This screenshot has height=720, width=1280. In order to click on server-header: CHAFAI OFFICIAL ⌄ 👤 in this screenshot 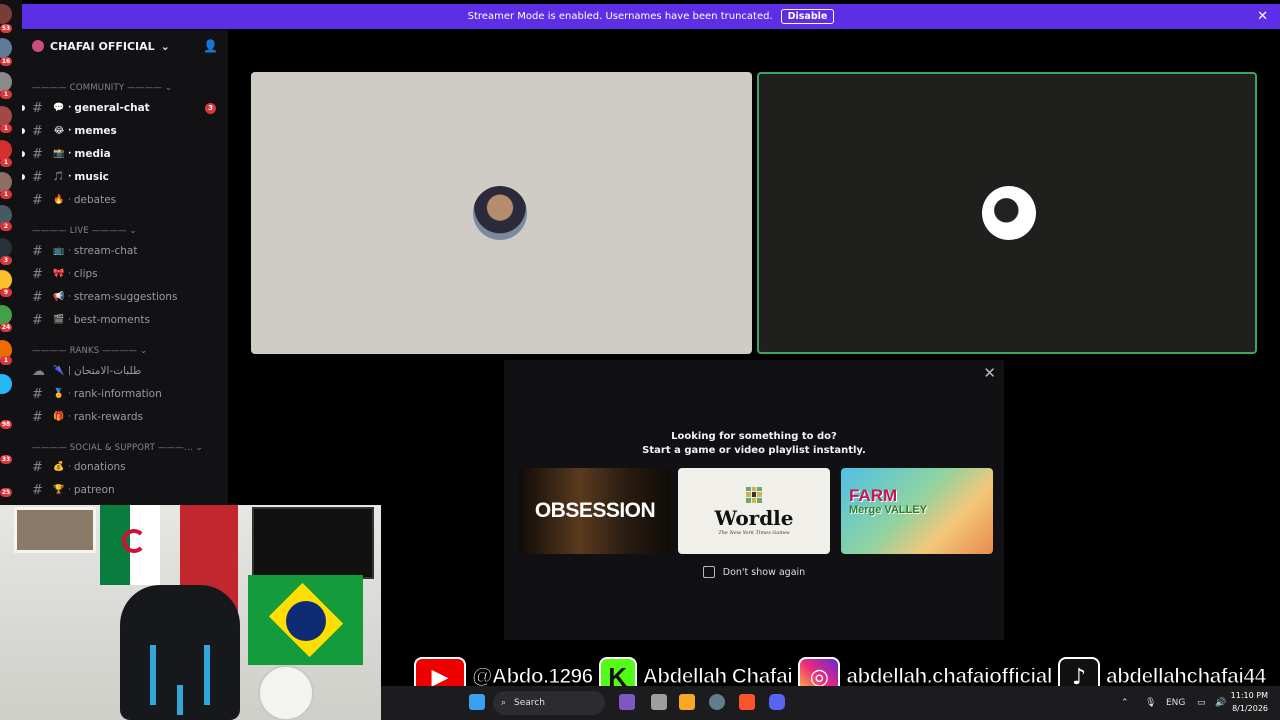, I will do `click(125, 46)`.